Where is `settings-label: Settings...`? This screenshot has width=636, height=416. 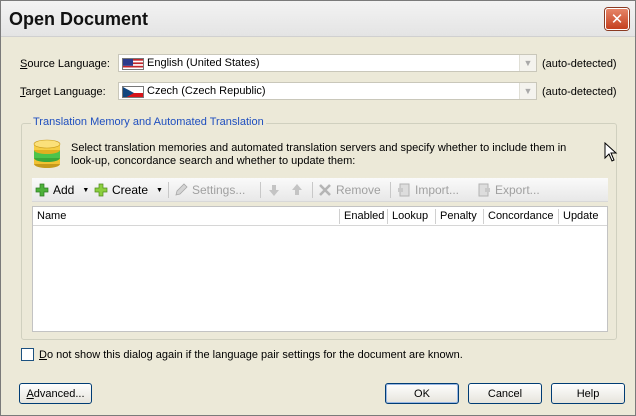 settings-label: Settings... is located at coordinates (219, 190).